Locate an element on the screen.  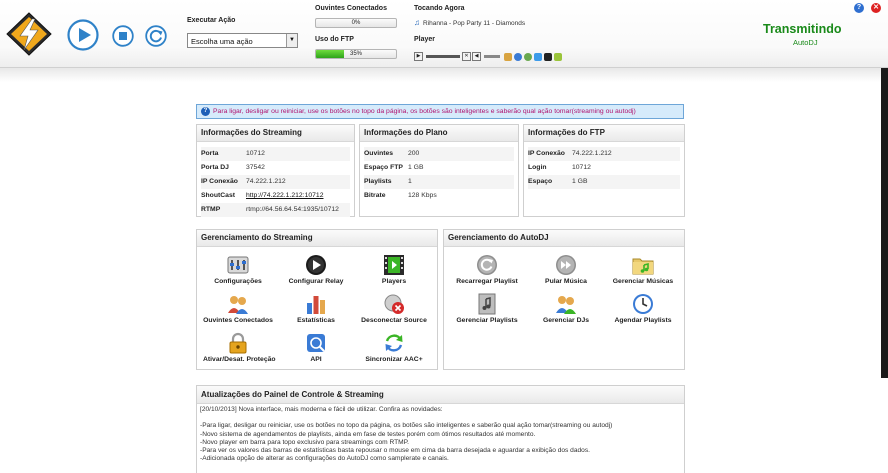
streaming-row-shoutcast: ShoutCast http://74.222.1.212:10712 is located at coordinates (275, 196).